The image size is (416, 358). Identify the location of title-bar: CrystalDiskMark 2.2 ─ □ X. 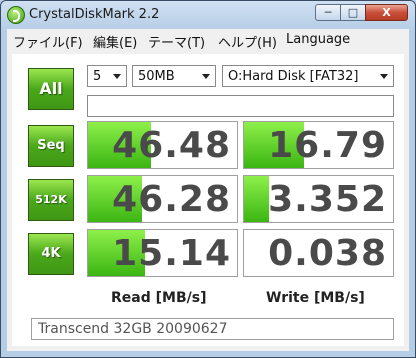
(208, 15).